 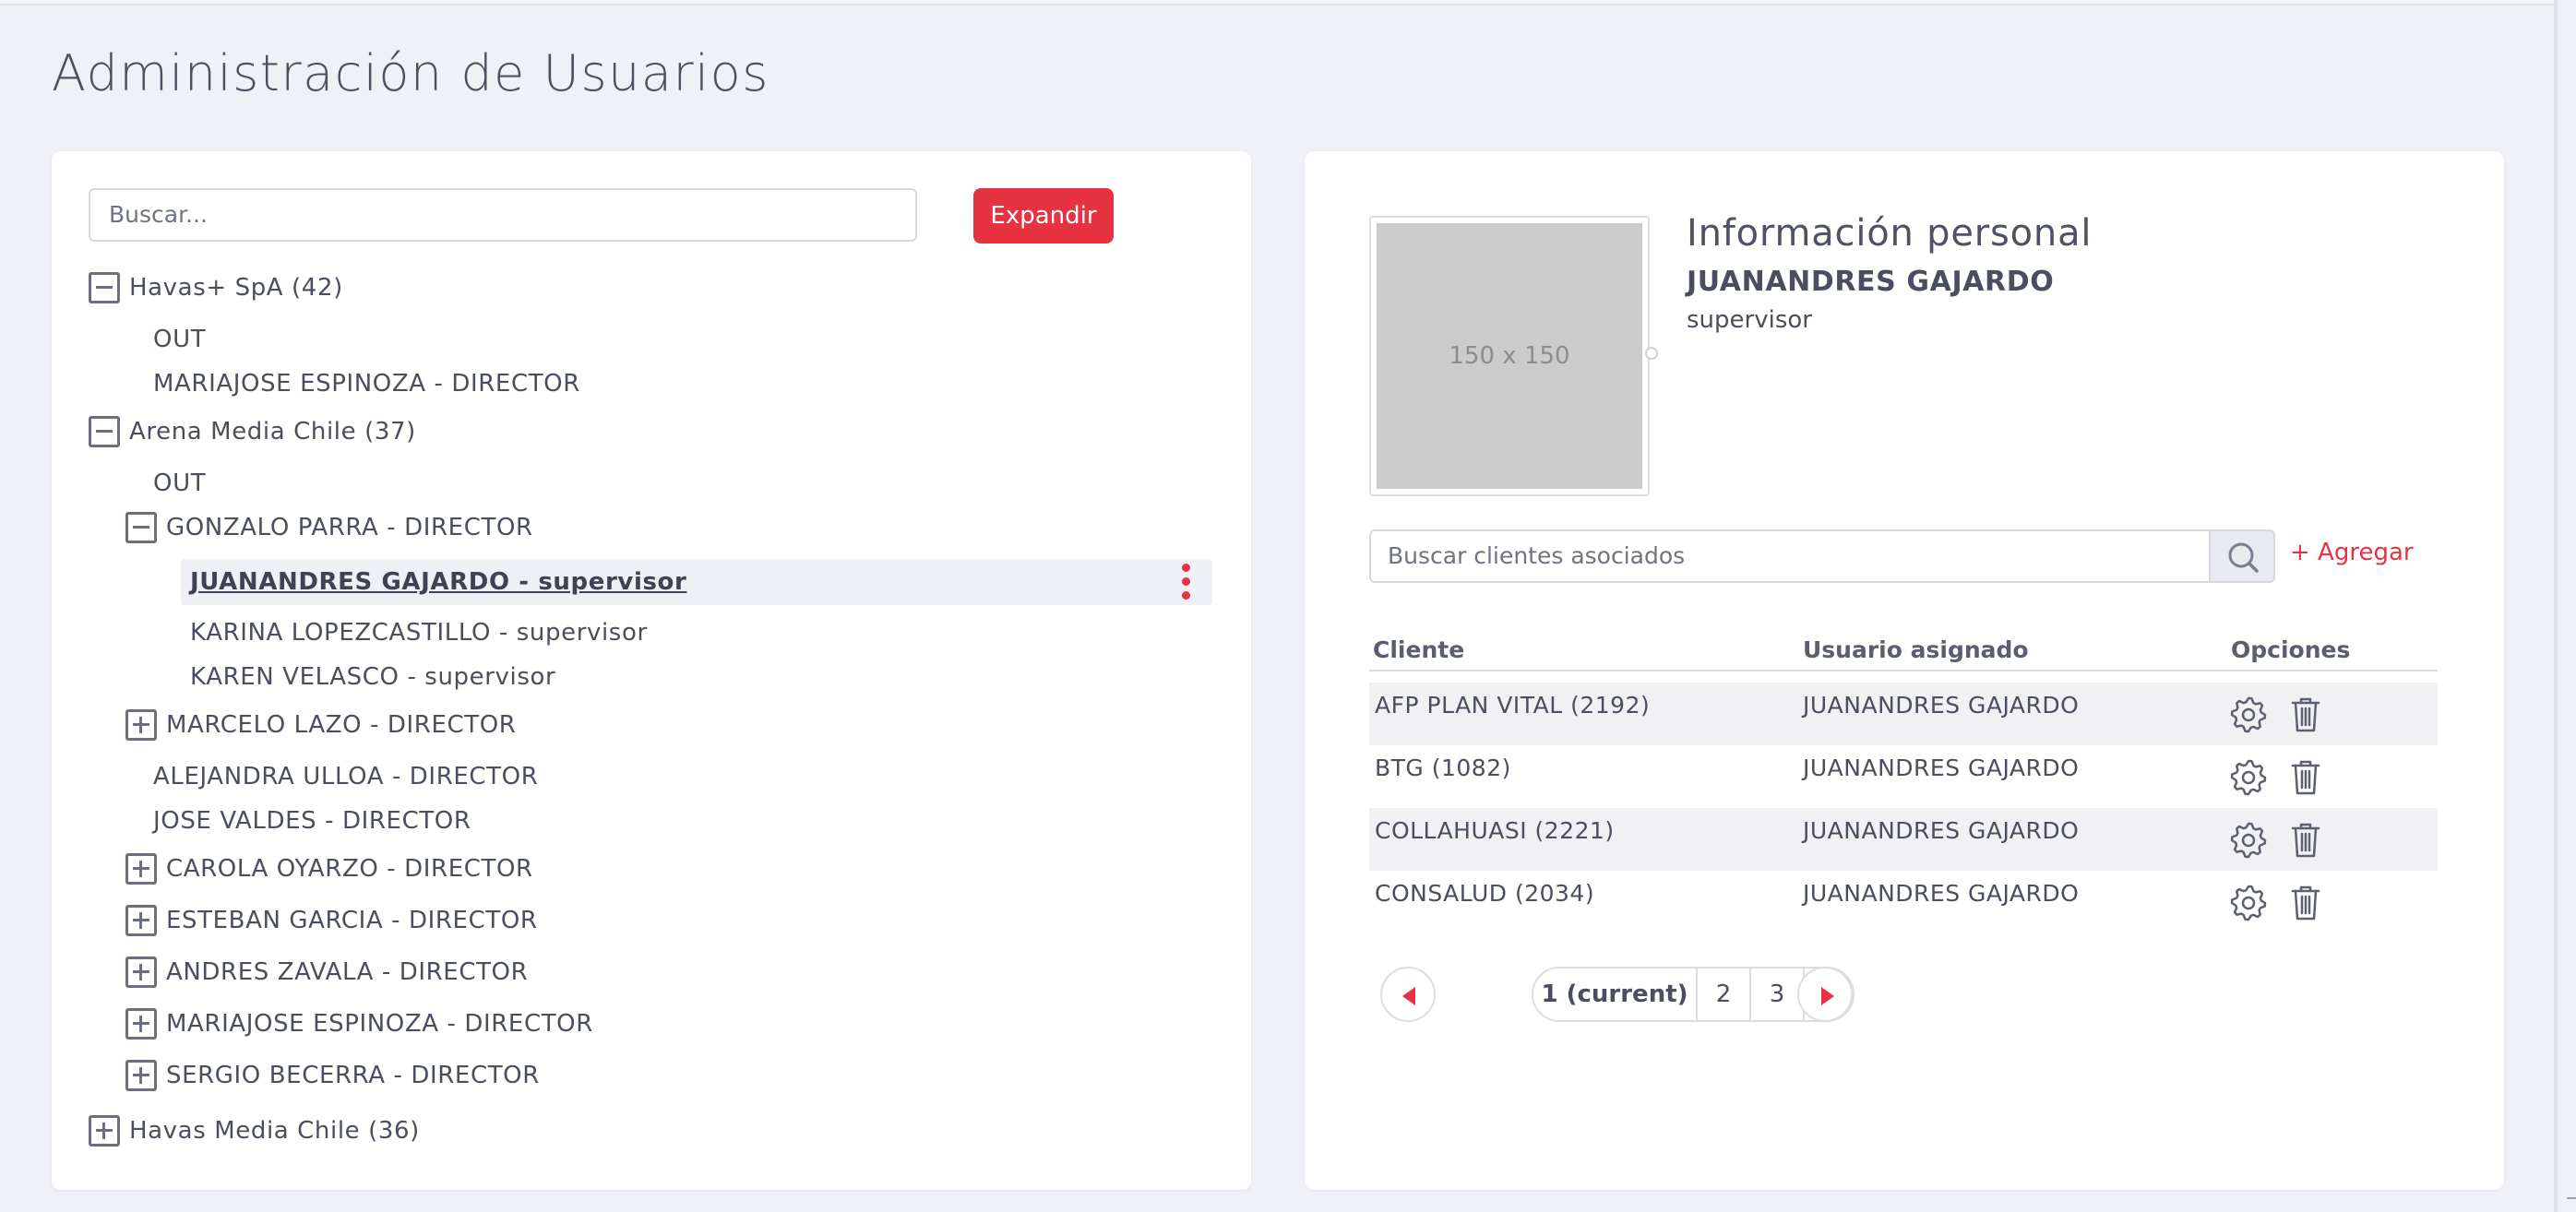 I want to click on tree-leaf-label: ALEJANDRA ULLOA - DIRECTOR, so click(x=346, y=776).